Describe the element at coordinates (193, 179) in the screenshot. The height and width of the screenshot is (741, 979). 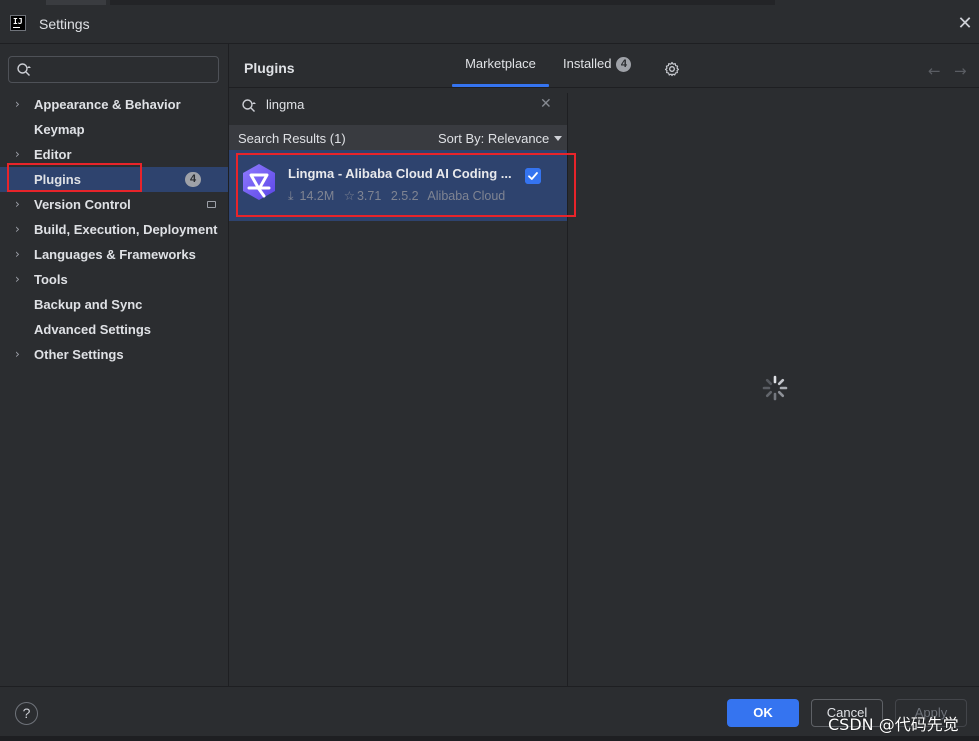
I see `plugins-count-badge: 4` at that location.